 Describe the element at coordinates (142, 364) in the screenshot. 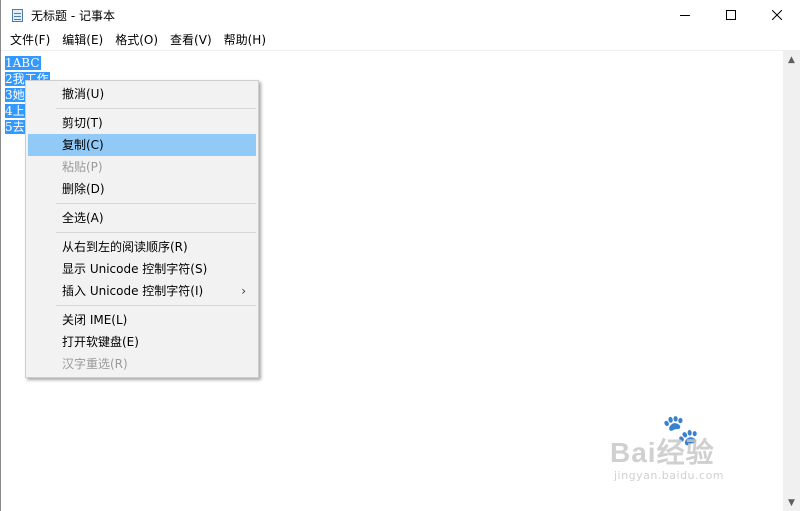

I see `menu-item-reconversion: 汉字重选(R)` at that location.